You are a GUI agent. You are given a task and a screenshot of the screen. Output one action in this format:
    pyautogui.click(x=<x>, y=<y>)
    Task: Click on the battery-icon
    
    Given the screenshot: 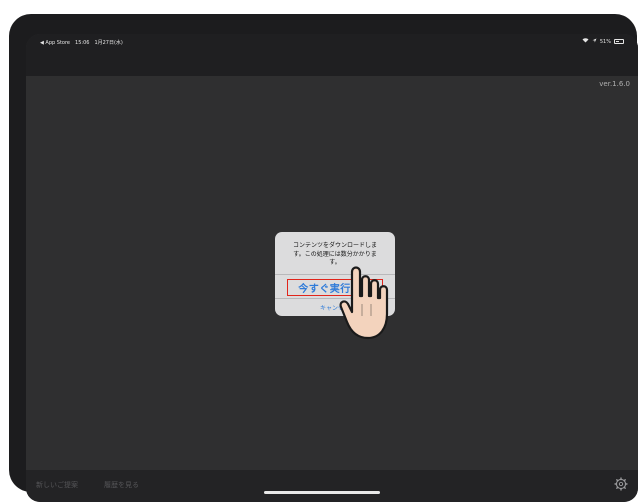 What is the action you would take?
    pyautogui.click(x=619, y=41)
    